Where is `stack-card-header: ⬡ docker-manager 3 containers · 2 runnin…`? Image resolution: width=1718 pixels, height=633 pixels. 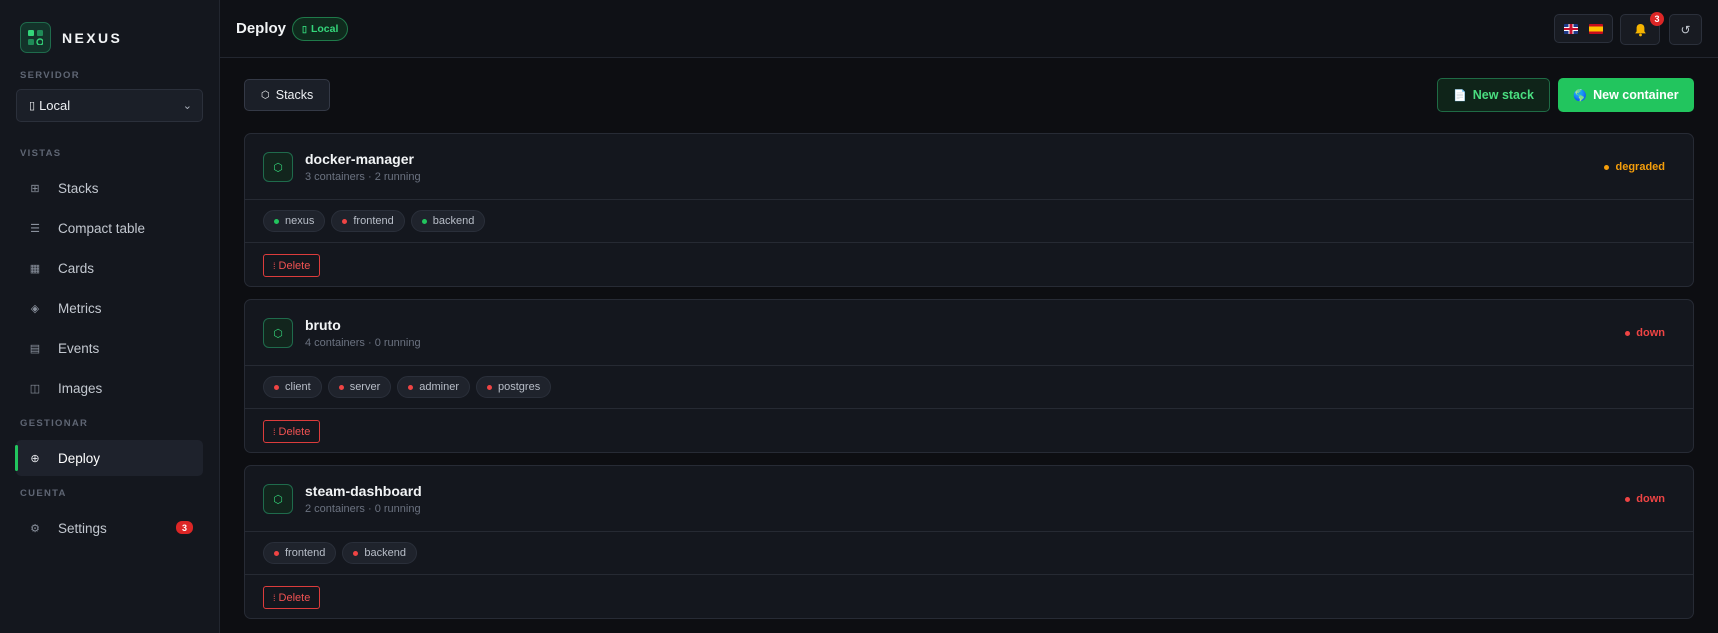
stack-card-header: ⬡ docker-manager 3 containers · 2 runnin… is located at coordinates (969, 167).